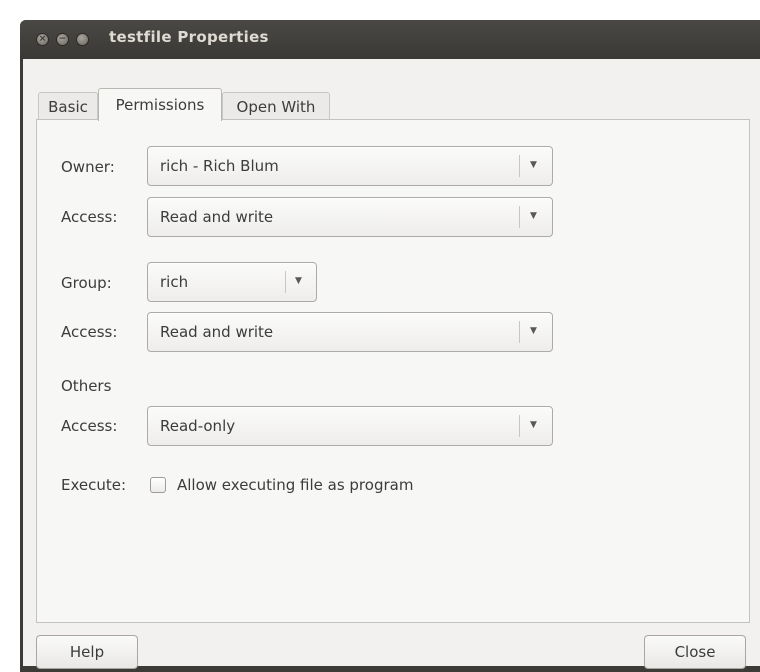  Describe the element at coordinates (87, 652) in the screenshot. I see `help-button: Help` at that location.